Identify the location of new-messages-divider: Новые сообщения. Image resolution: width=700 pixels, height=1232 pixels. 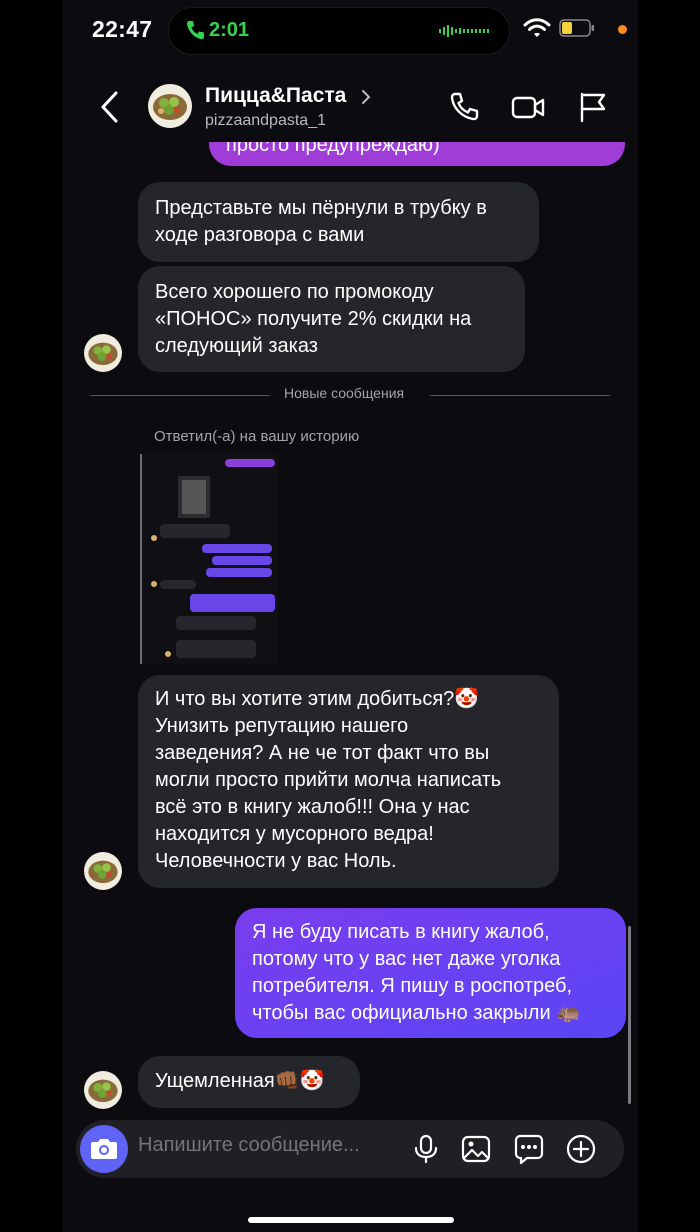
(344, 393).